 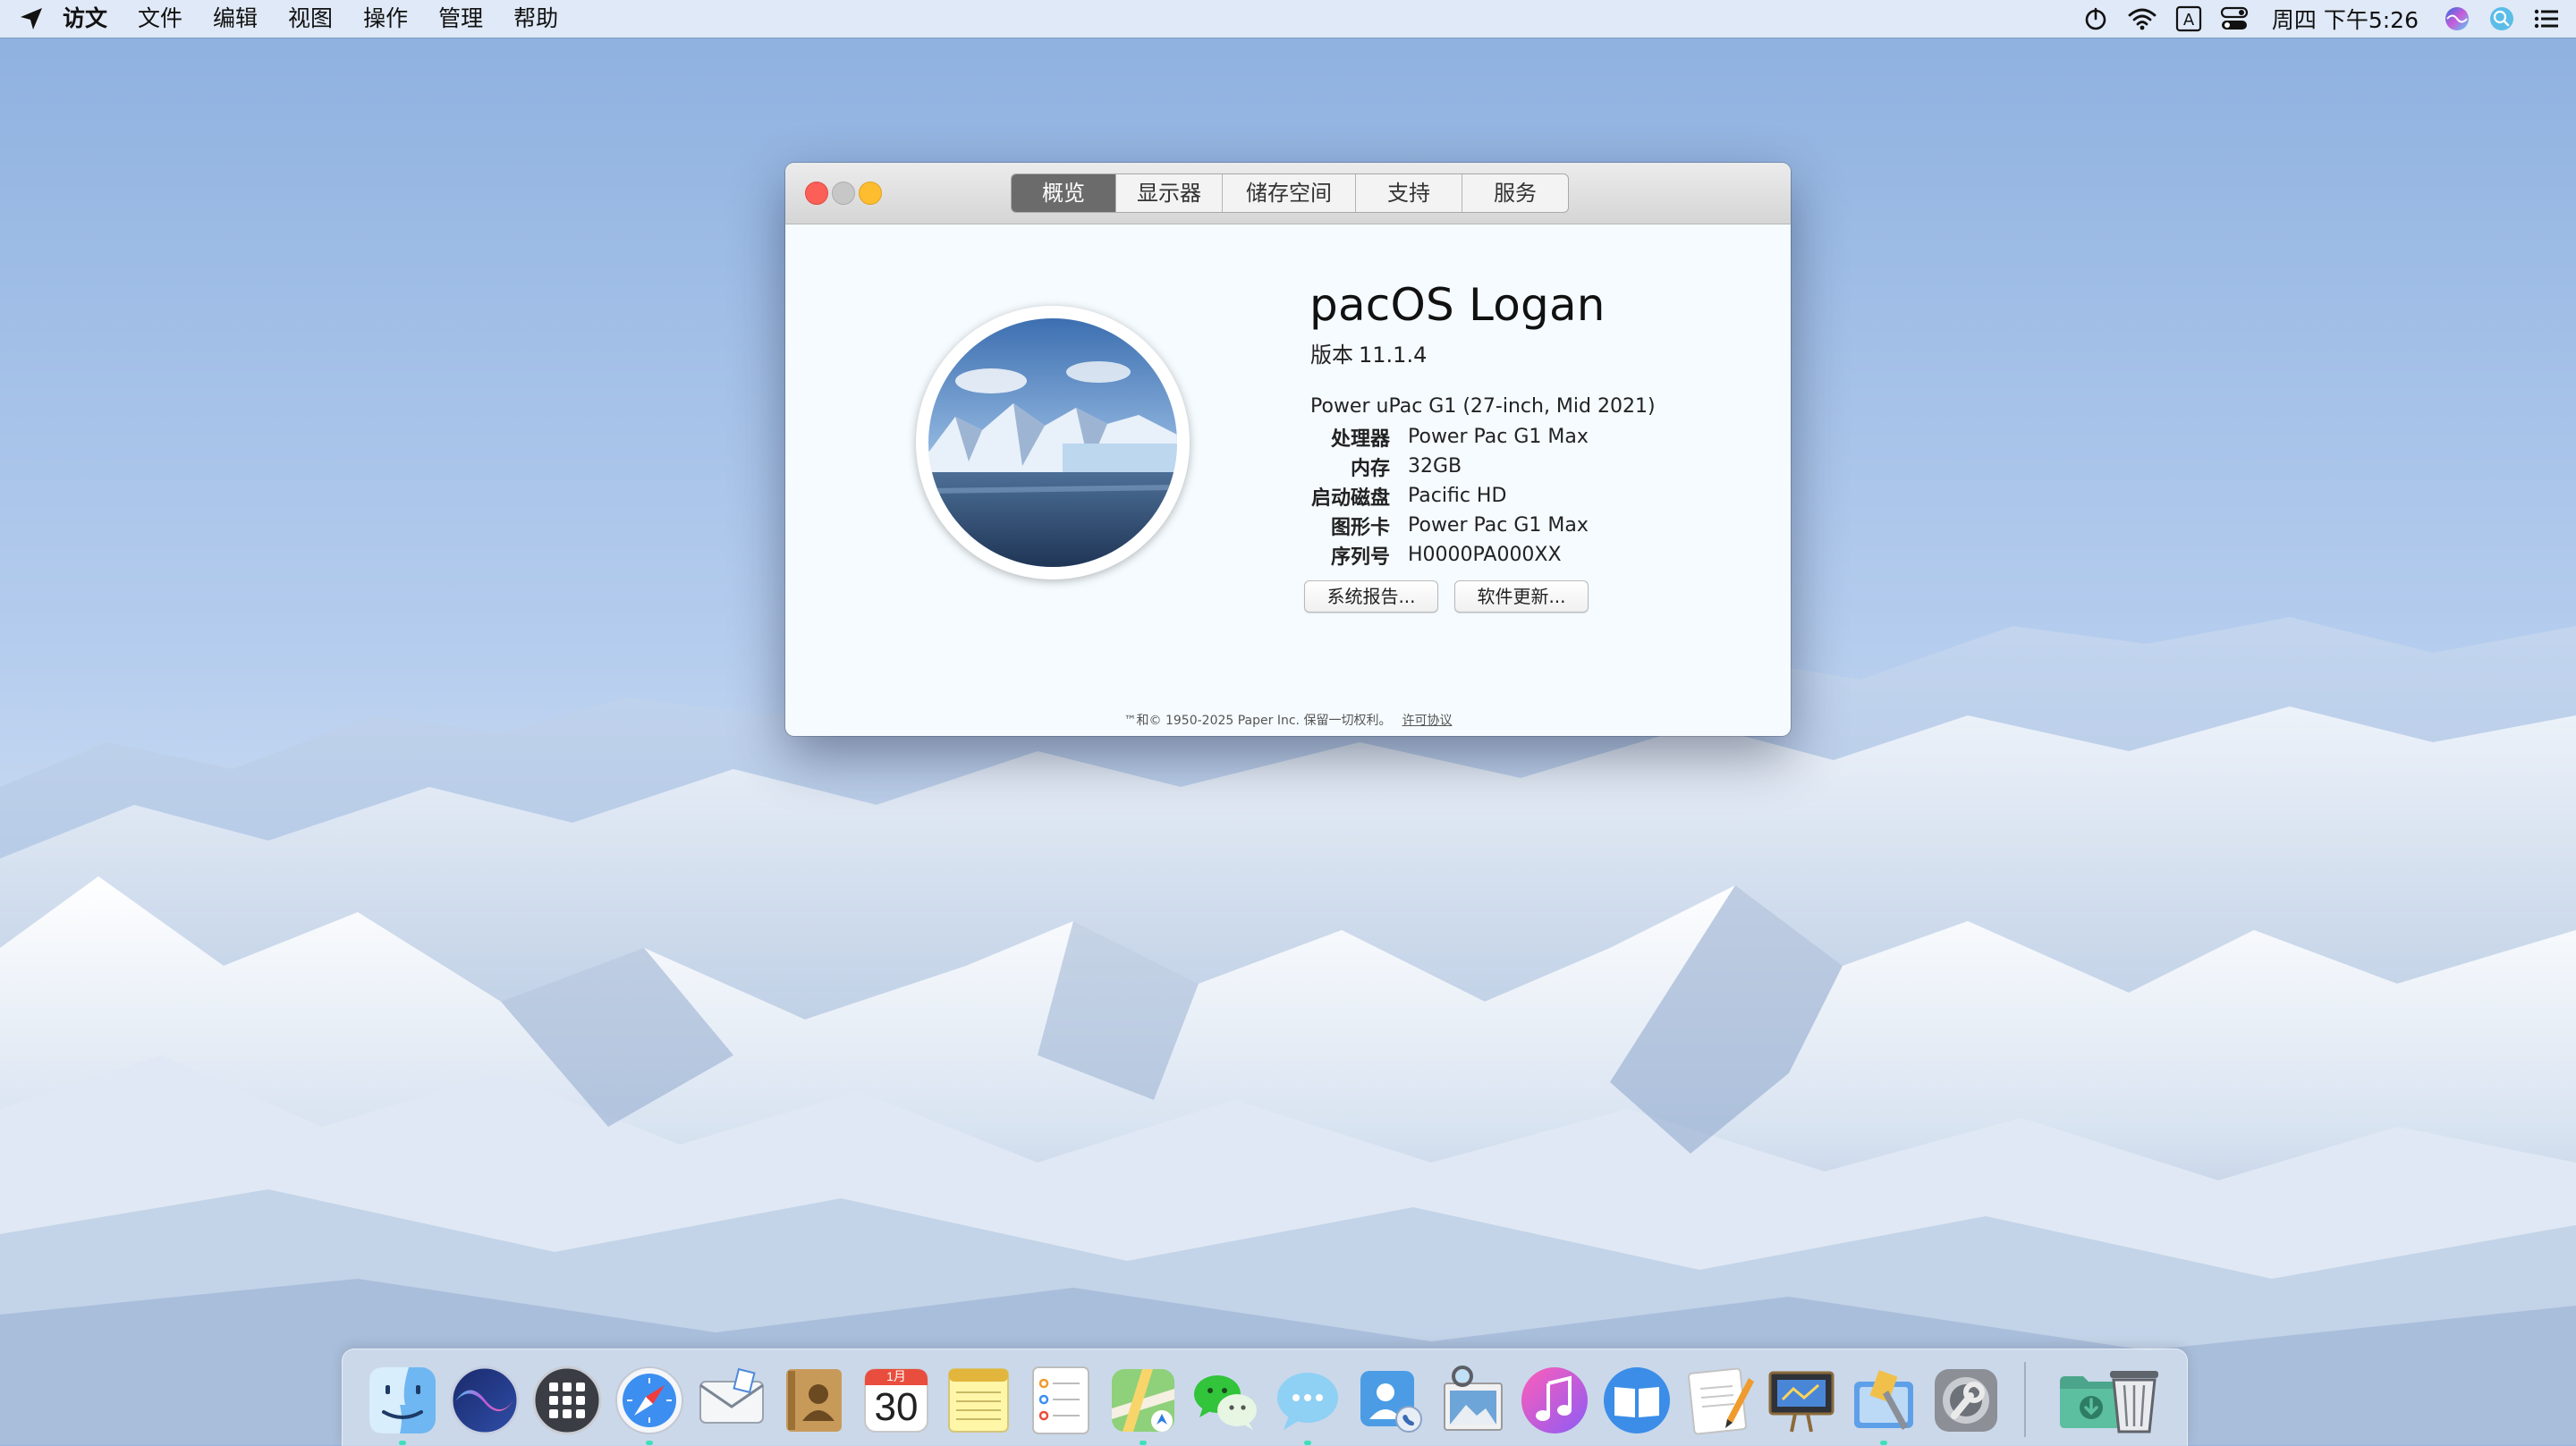 I want to click on spec-row-graphics: 图形卡 Power Pac G1 Max, so click(x=1449, y=526).